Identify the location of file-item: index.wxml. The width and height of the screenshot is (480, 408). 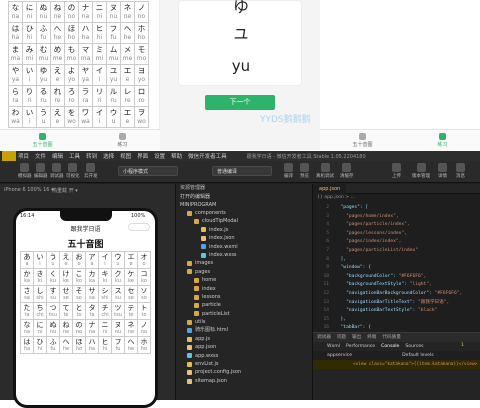
(244, 247).